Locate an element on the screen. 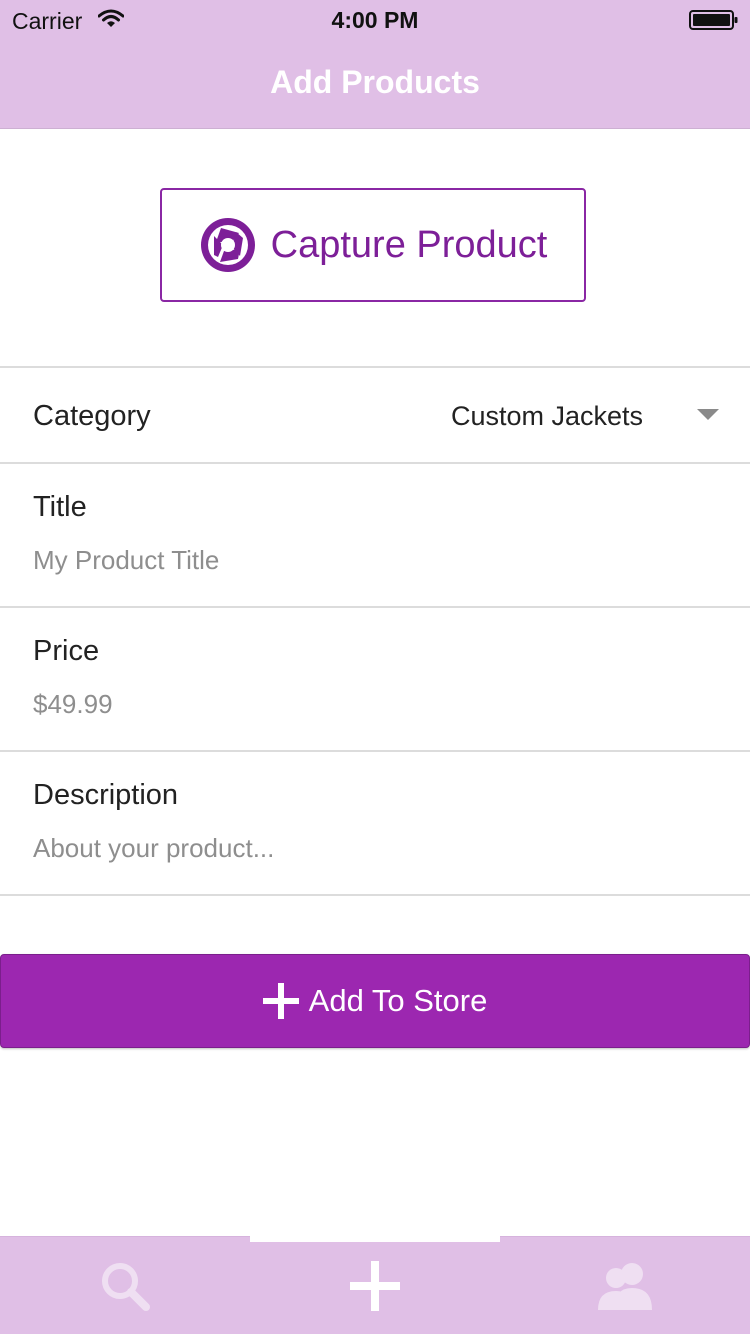  tab-search is located at coordinates (125, 1286).